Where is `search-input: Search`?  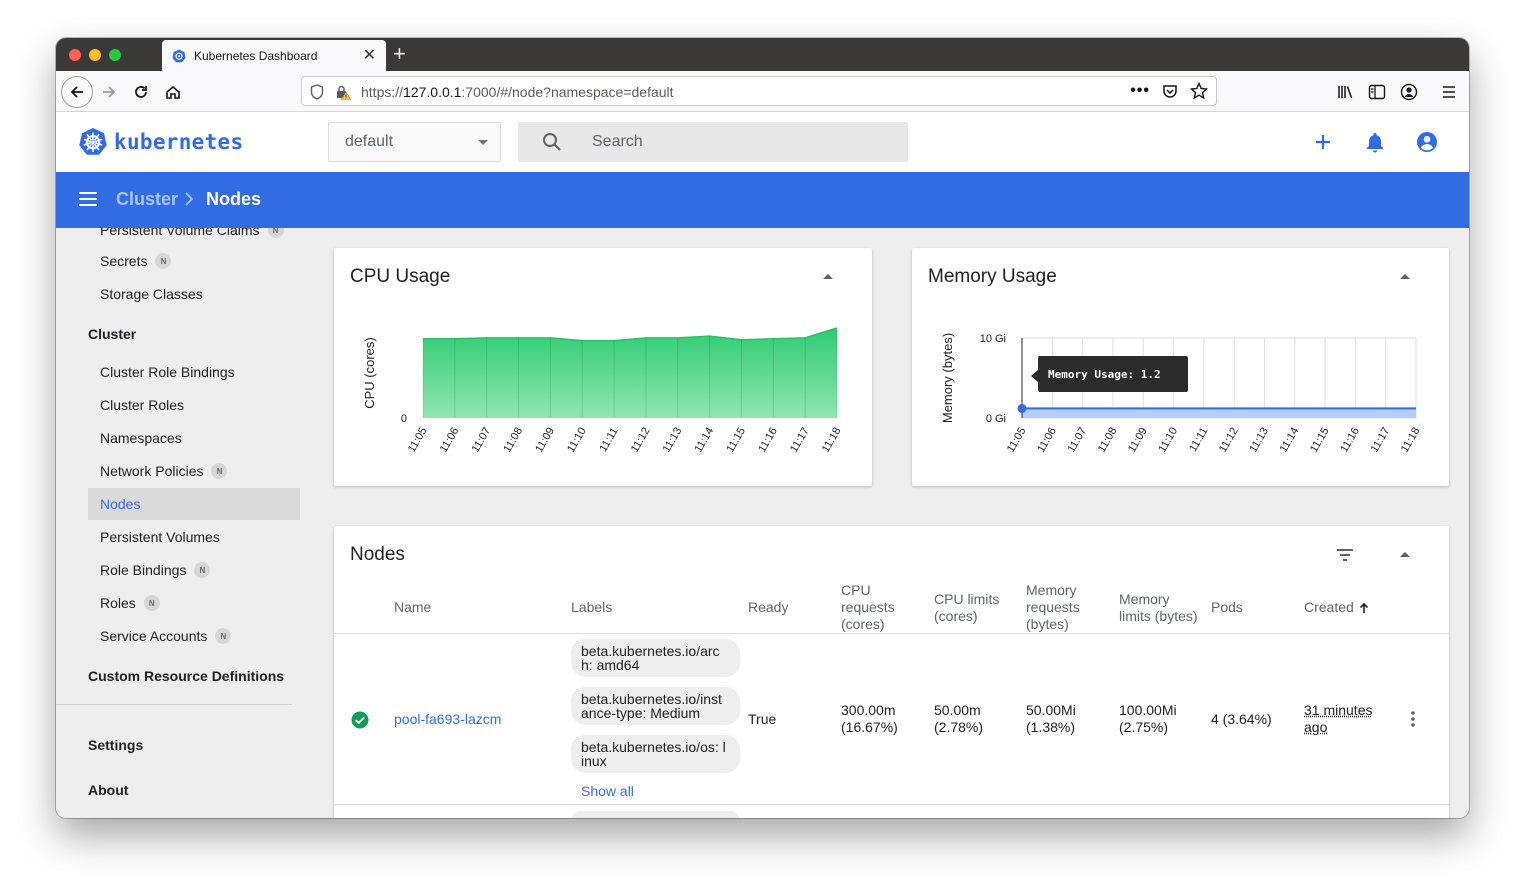 search-input: Search is located at coordinates (713, 142).